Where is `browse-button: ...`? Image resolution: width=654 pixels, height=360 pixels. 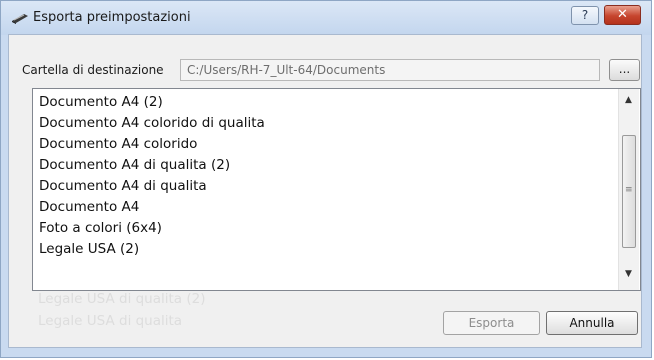
browse-button: ... is located at coordinates (624, 70).